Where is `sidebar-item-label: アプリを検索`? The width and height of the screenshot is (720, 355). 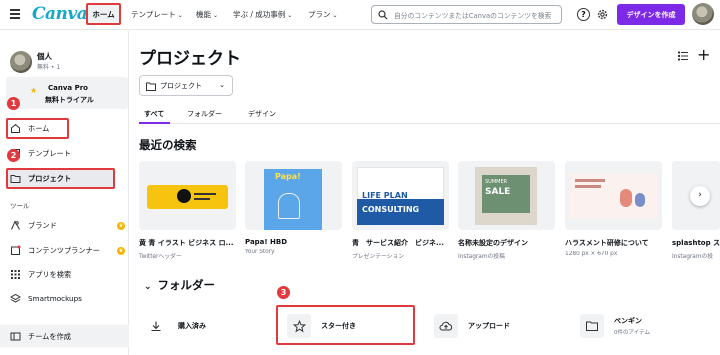 sidebar-item-label: アプリを検索 is located at coordinates (50, 274).